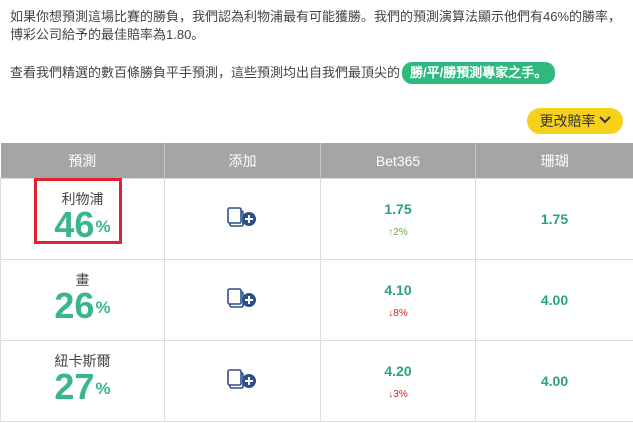 This screenshot has width=633, height=423. I want to click on prediction-cell: 紐卡斯爾 27%, so click(82, 381).